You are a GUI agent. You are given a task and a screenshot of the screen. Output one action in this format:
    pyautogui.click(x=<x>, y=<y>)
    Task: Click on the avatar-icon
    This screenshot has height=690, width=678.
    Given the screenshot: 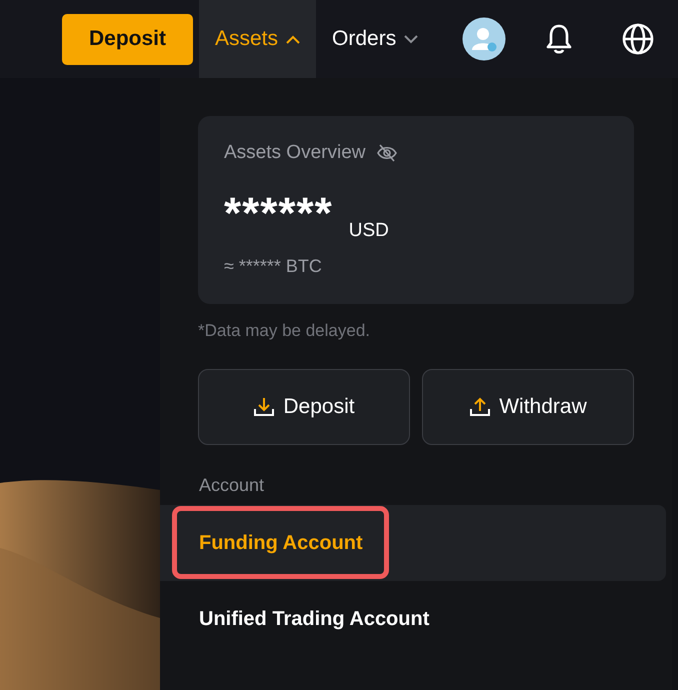 What is the action you would take?
    pyautogui.click(x=484, y=39)
    